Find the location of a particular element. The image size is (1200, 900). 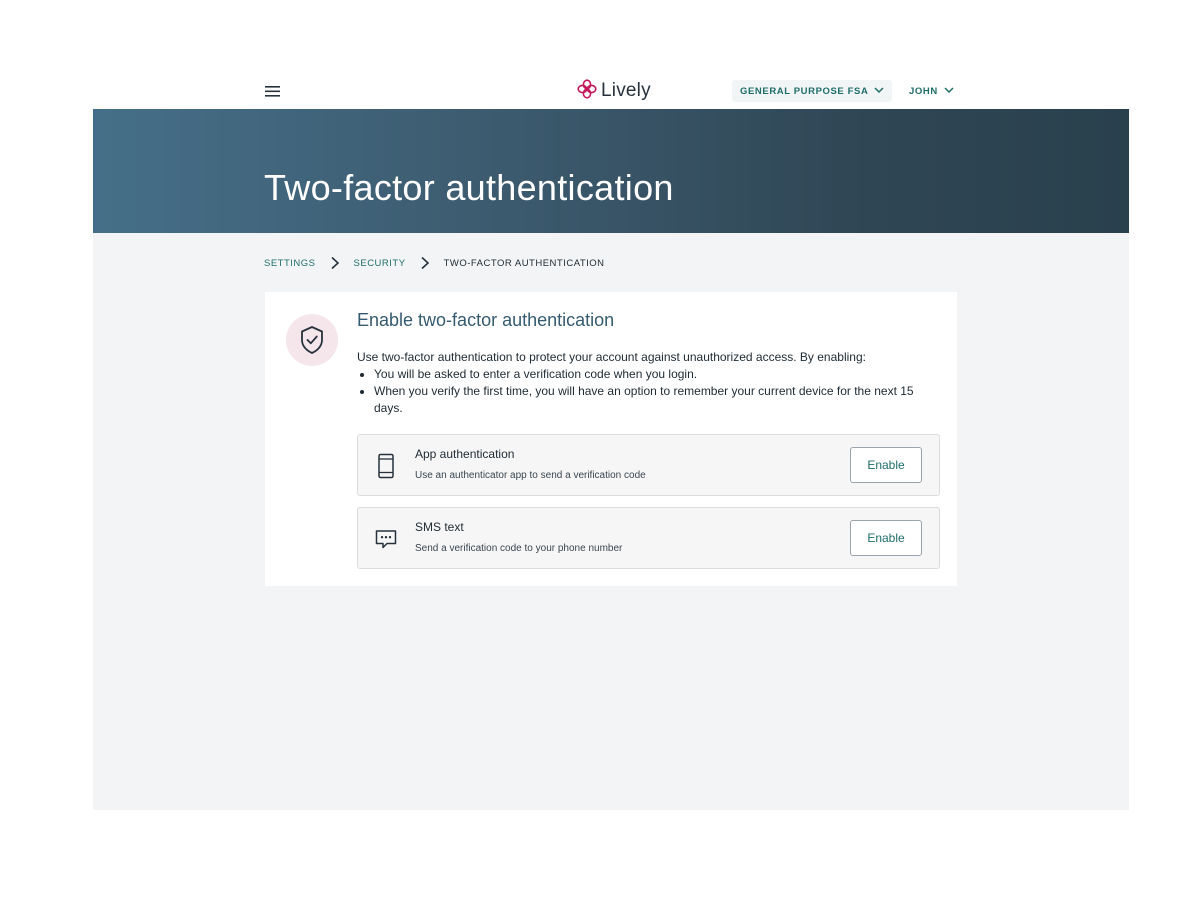

hero-banner: Two-factor authentication is located at coordinates (611, 171).